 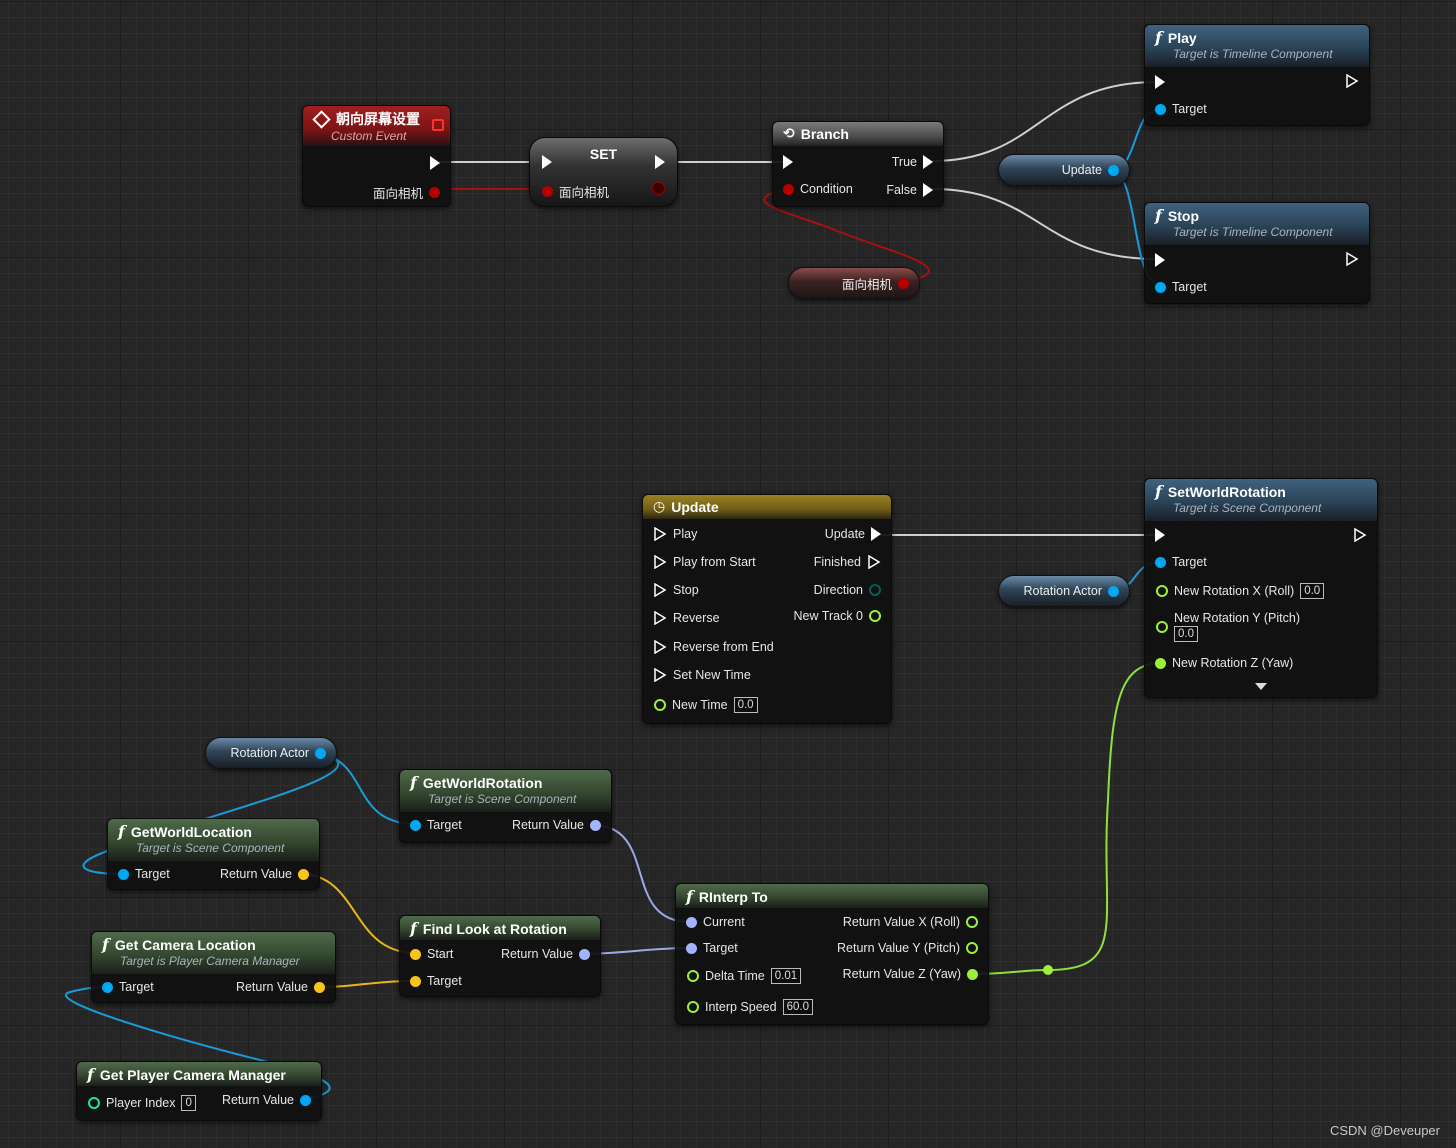 I want to click on roll-field: 0.0, so click(x=1312, y=591).